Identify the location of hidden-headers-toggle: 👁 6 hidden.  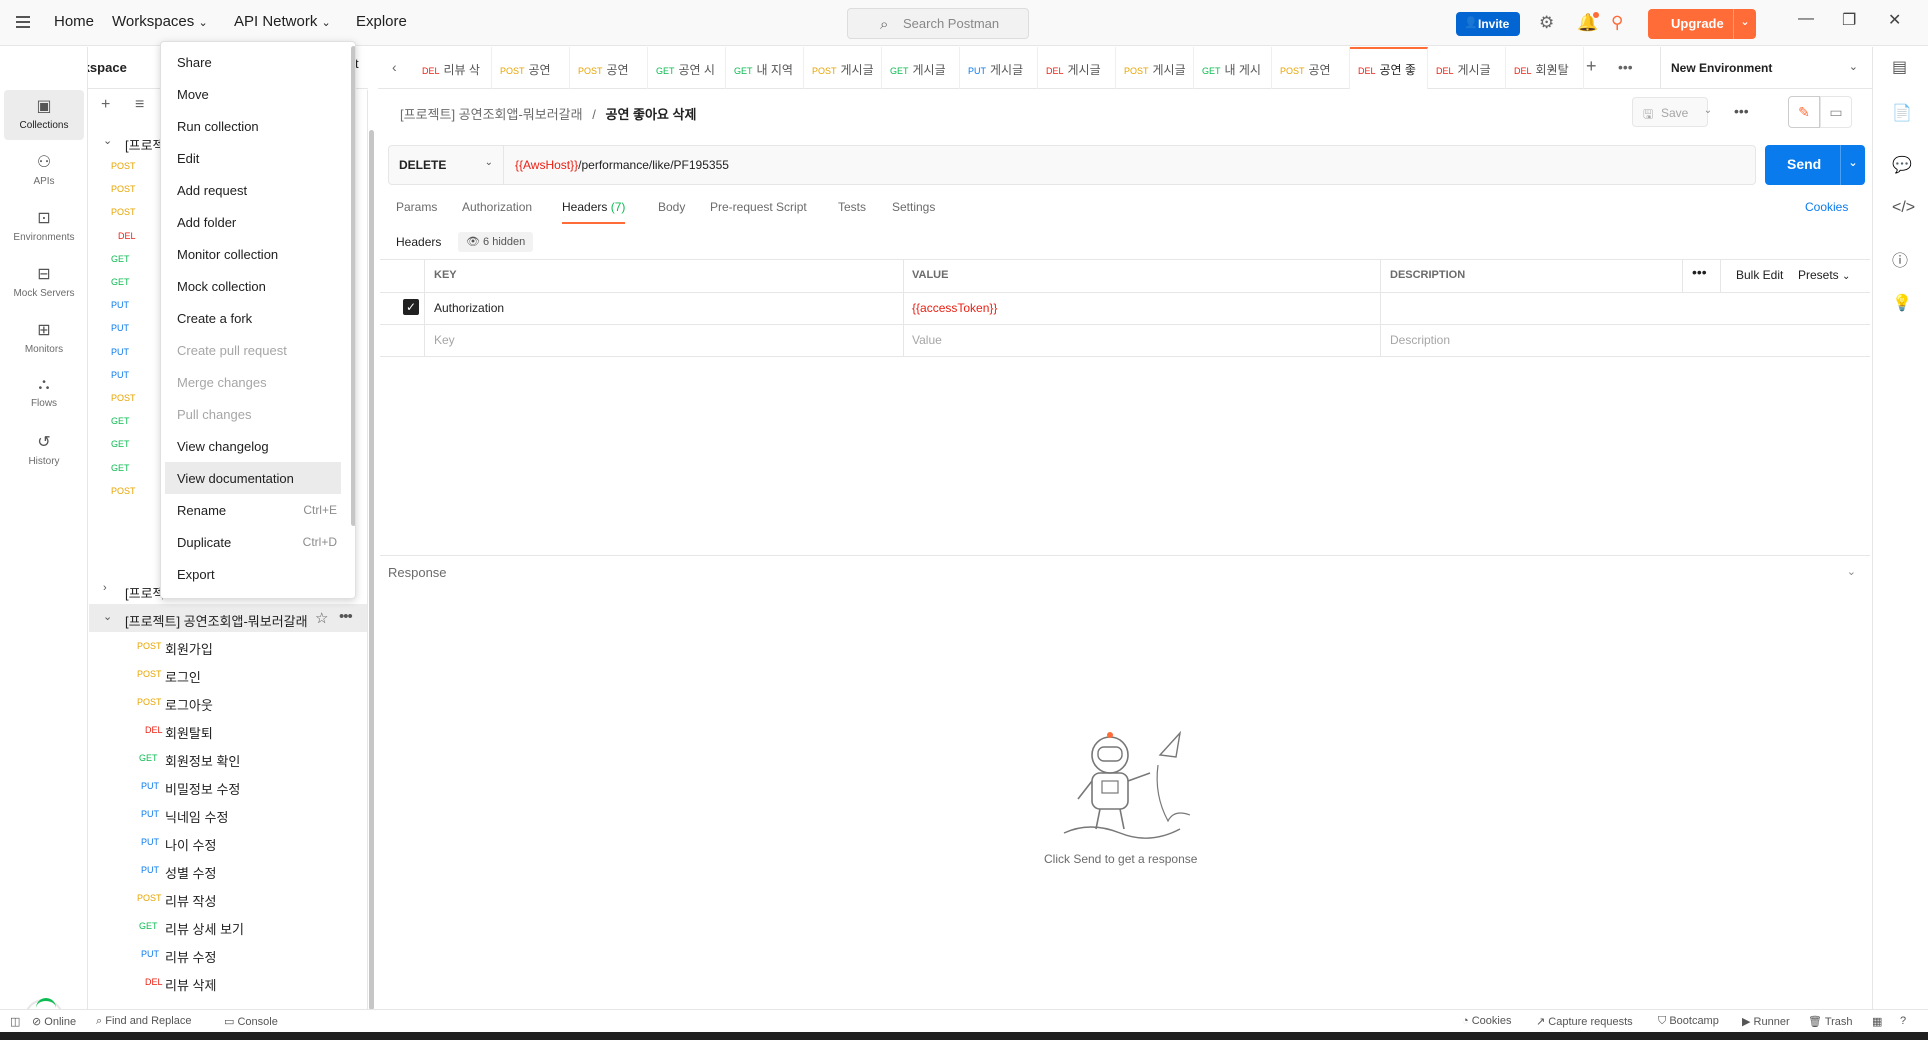
(496, 242).